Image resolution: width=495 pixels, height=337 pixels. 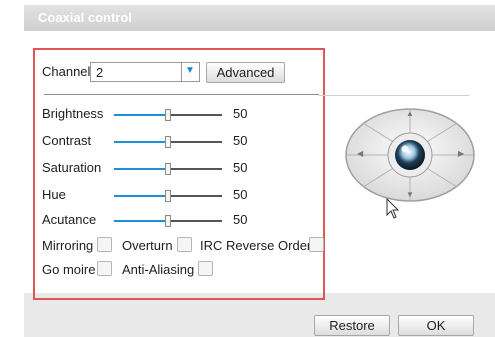 What do you see at coordinates (436, 325) in the screenshot?
I see `ok-button: OK` at bounding box center [436, 325].